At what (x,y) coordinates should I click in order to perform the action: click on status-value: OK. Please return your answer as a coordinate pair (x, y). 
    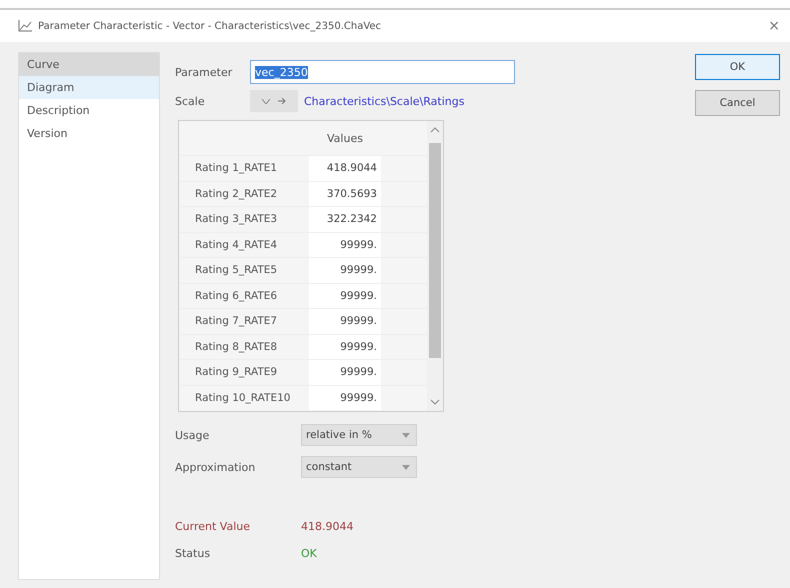
    Looking at the image, I should click on (309, 553).